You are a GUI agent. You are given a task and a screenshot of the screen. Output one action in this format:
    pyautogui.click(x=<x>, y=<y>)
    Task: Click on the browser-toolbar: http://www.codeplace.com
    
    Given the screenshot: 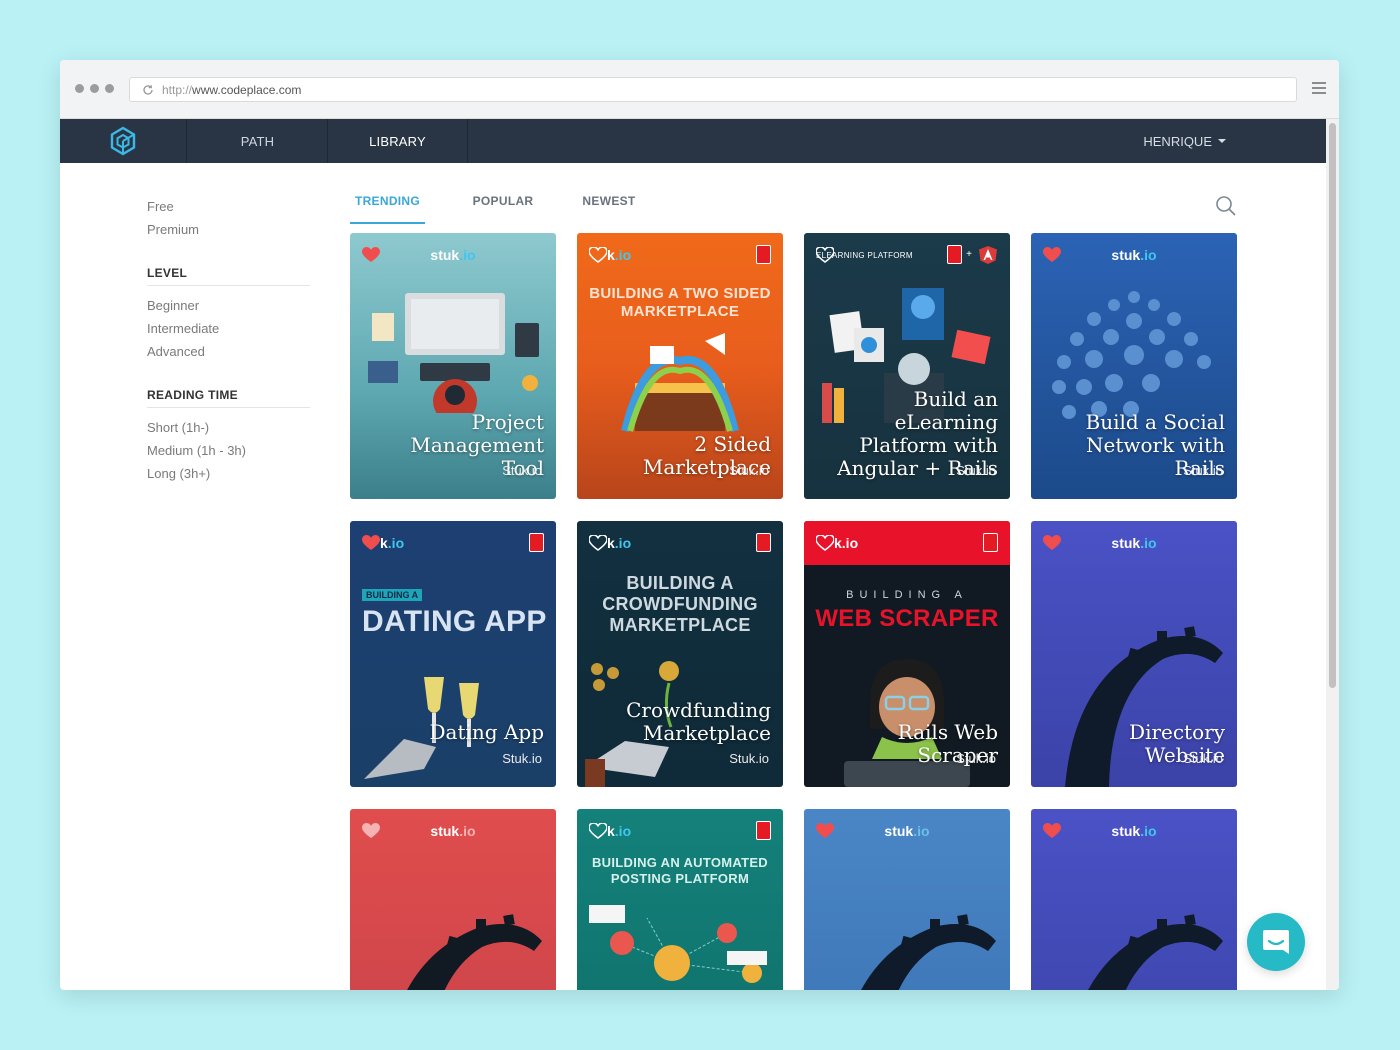 What is the action you would take?
    pyautogui.click(x=699, y=89)
    